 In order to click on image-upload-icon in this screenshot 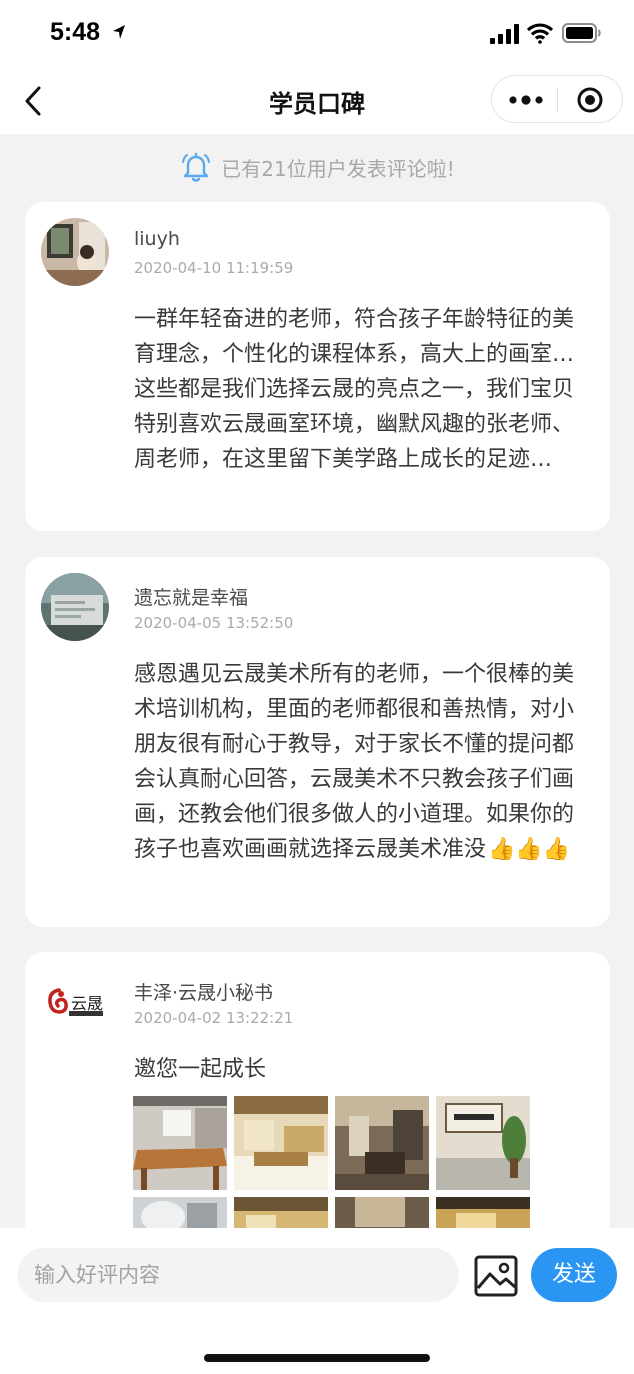, I will do `click(496, 1276)`.